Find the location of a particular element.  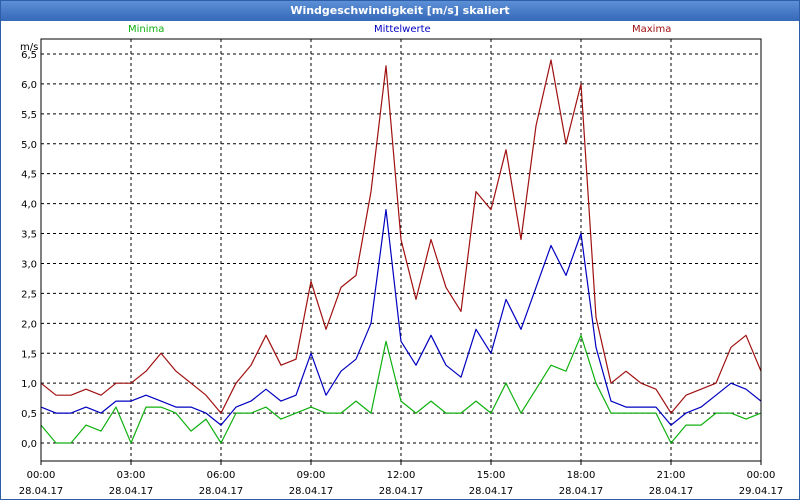

y-tick-label: 2,5 is located at coordinates (29, 294).